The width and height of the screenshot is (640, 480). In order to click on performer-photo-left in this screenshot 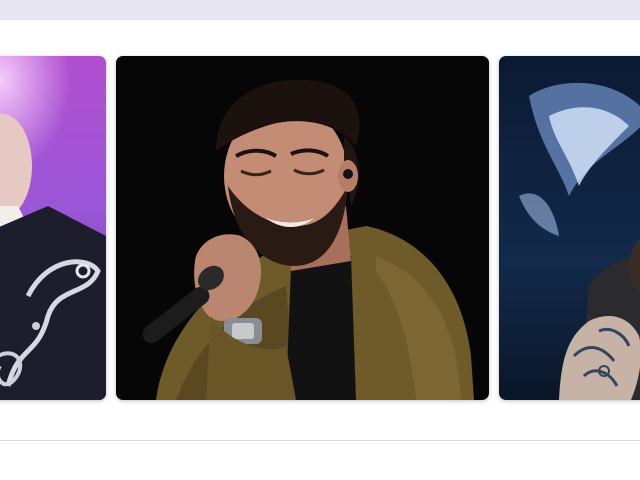, I will do `click(53, 228)`.